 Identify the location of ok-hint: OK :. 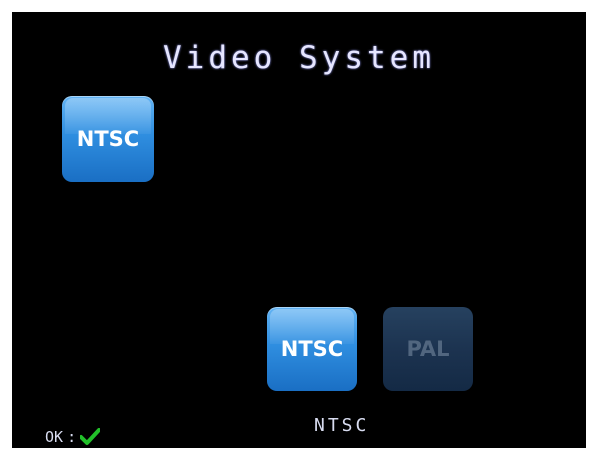
(73, 437).